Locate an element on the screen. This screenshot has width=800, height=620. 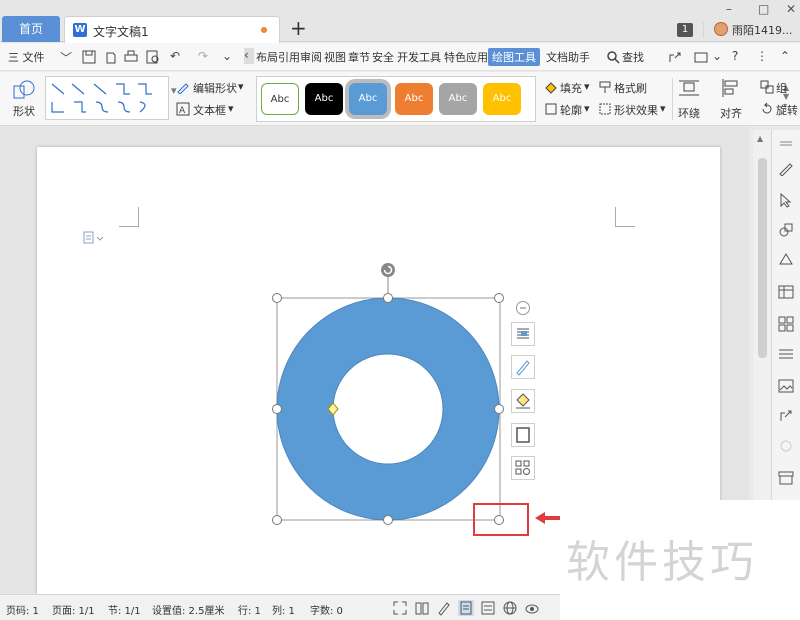
pen-edit-icon is located at coordinates (786, 168).